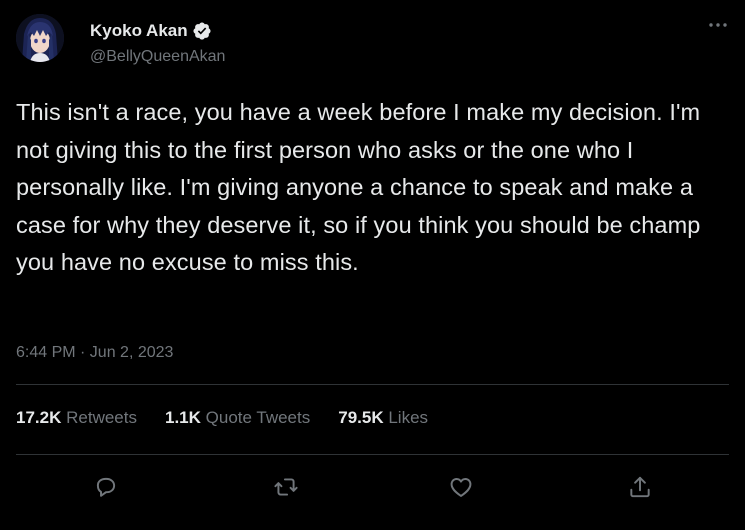 This screenshot has height=530, width=745. Describe the element at coordinates (101, 417) in the screenshot. I see `retweets-label: Retweets` at that location.